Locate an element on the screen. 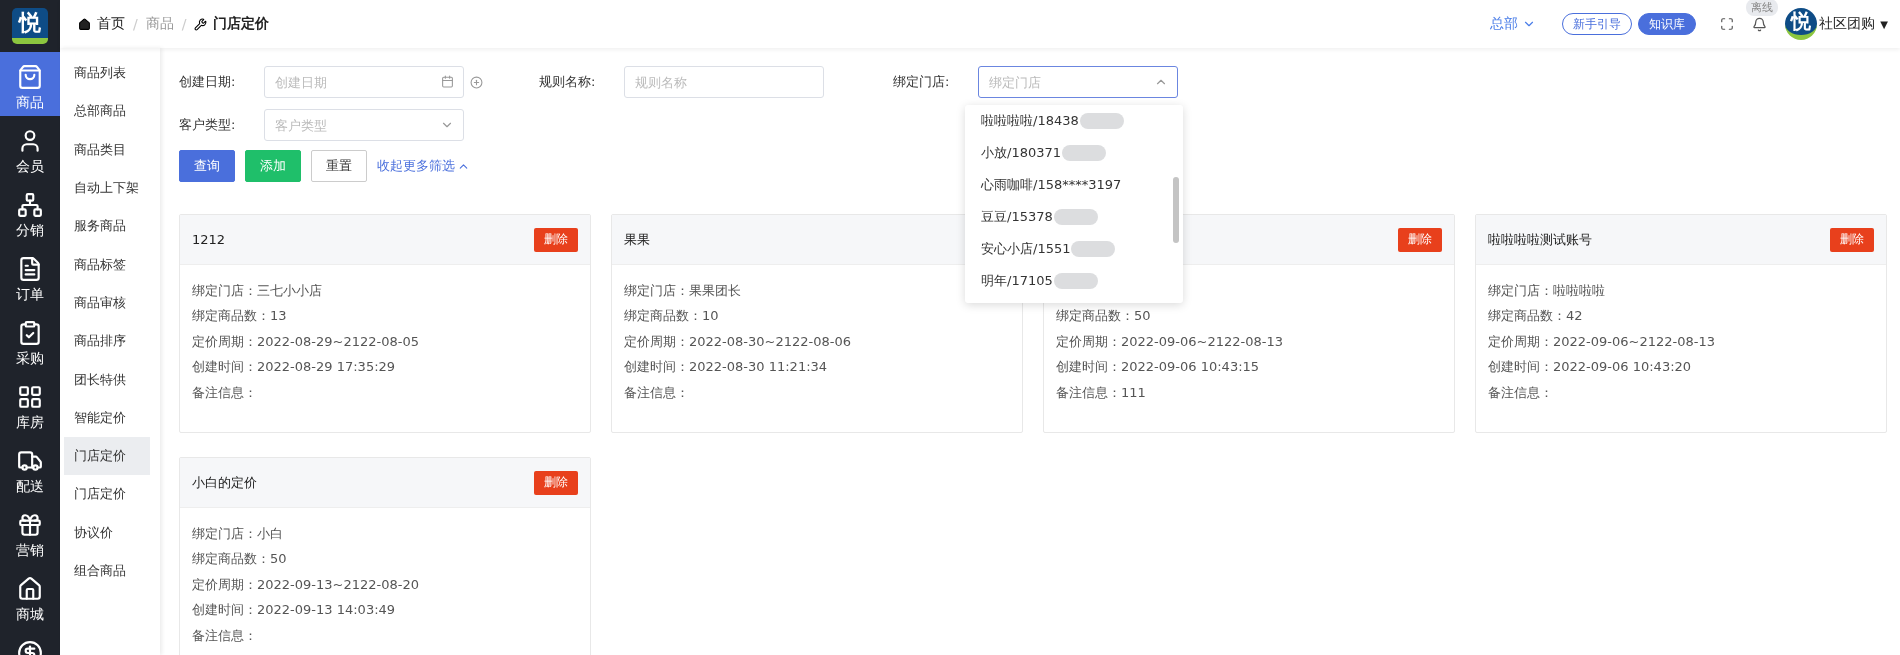 The image size is (1900, 655). document-icon is located at coordinates (30, 269).